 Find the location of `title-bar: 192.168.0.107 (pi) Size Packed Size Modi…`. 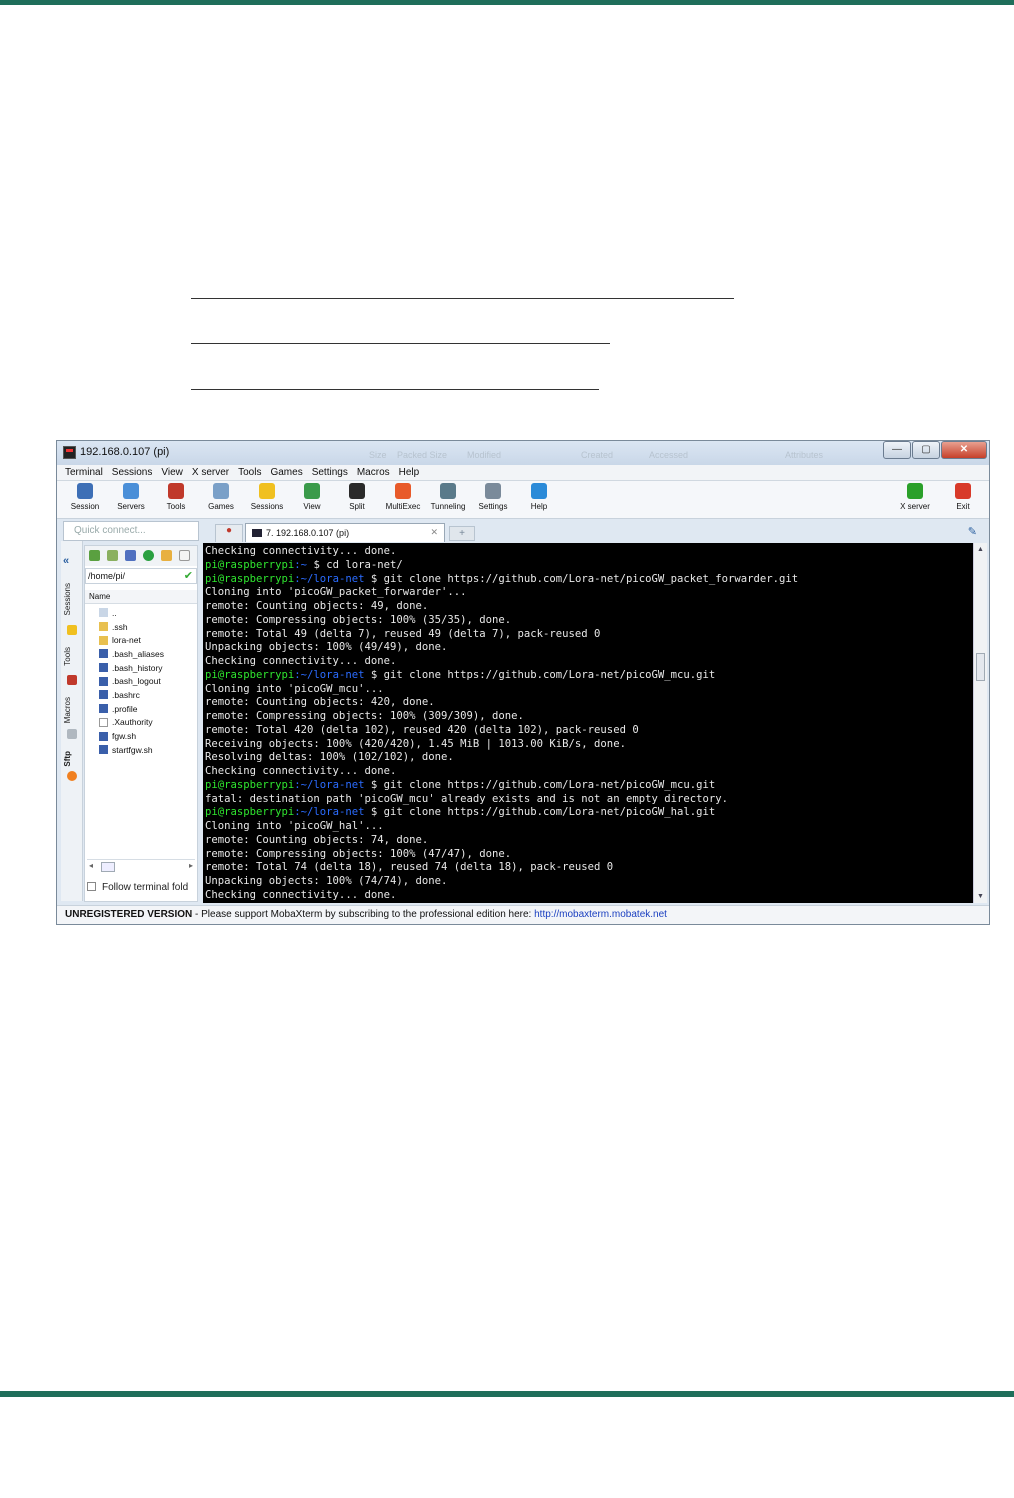

title-bar: 192.168.0.107 (pi) Size Packed Size Modi… is located at coordinates (523, 453).